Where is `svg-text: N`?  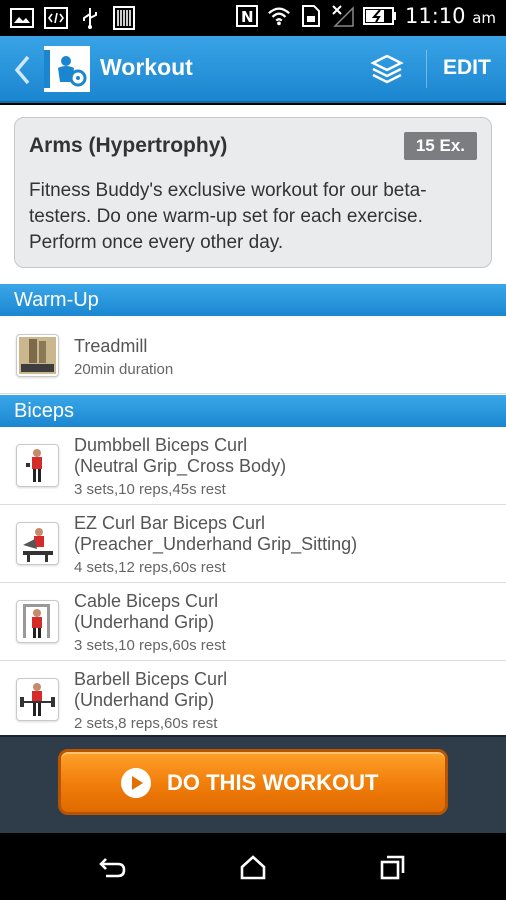
svg-text: N is located at coordinates (247, 17).